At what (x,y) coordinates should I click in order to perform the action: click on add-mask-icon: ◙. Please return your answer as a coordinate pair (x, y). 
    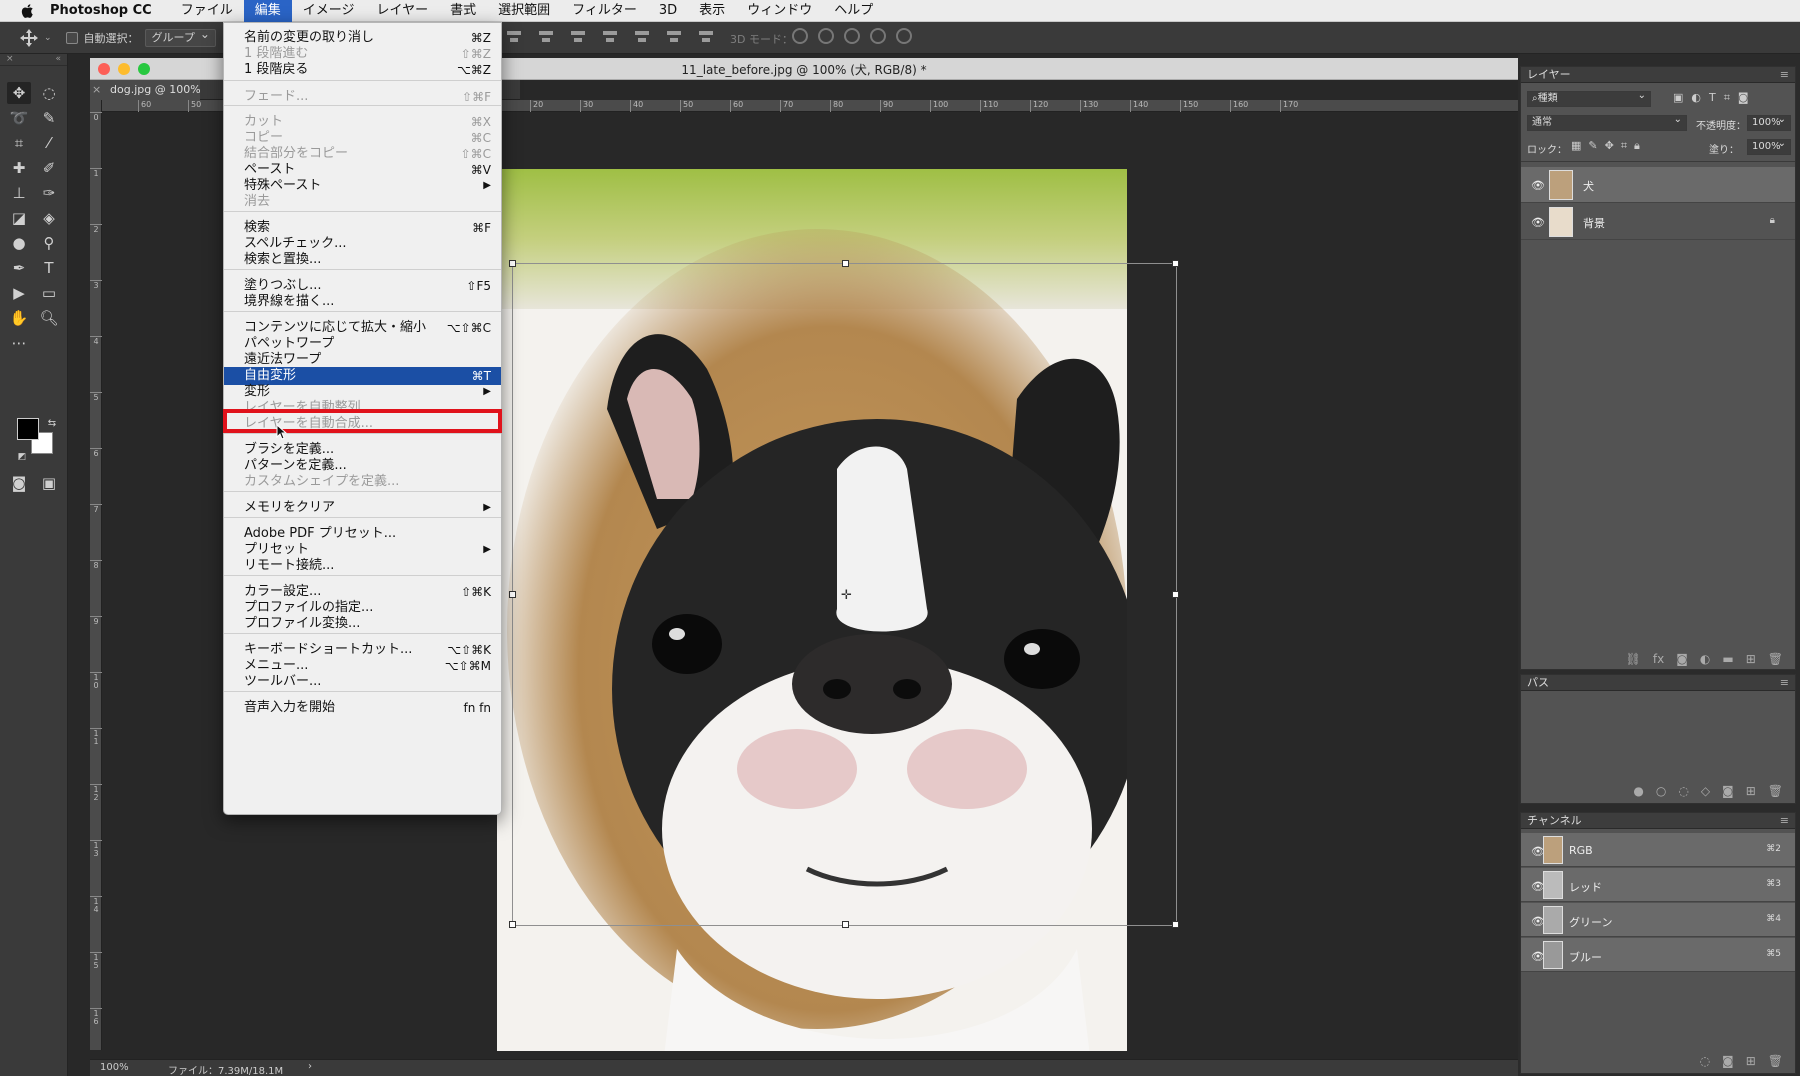
    Looking at the image, I should click on (1728, 791).